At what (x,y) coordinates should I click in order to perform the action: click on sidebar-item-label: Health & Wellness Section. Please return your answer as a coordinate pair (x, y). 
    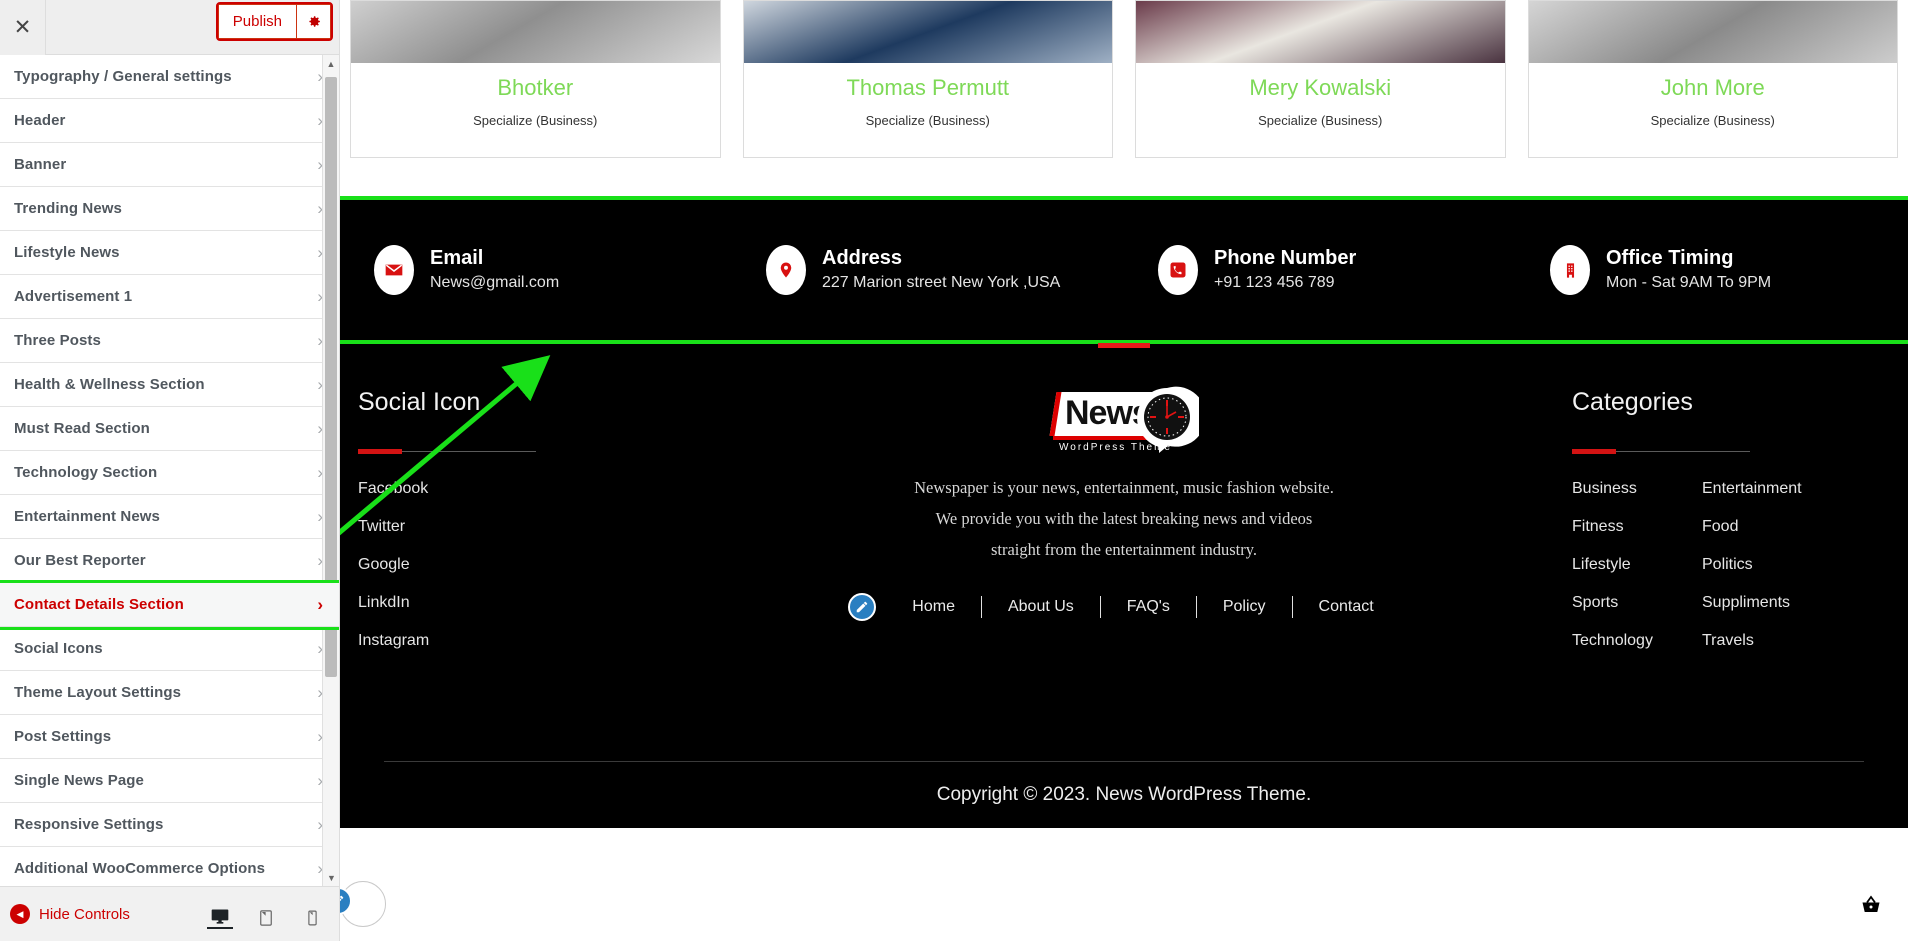
    Looking at the image, I should click on (109, 384).